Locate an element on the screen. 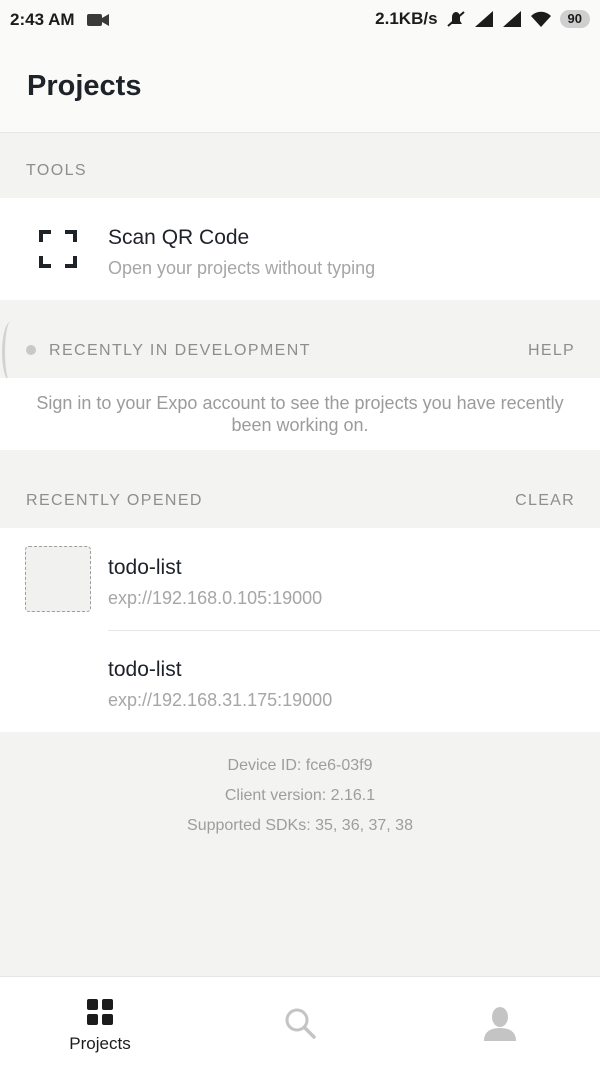 The image size is (600, 1068). project-icon-placeholder is located at coordinates (58, 579).